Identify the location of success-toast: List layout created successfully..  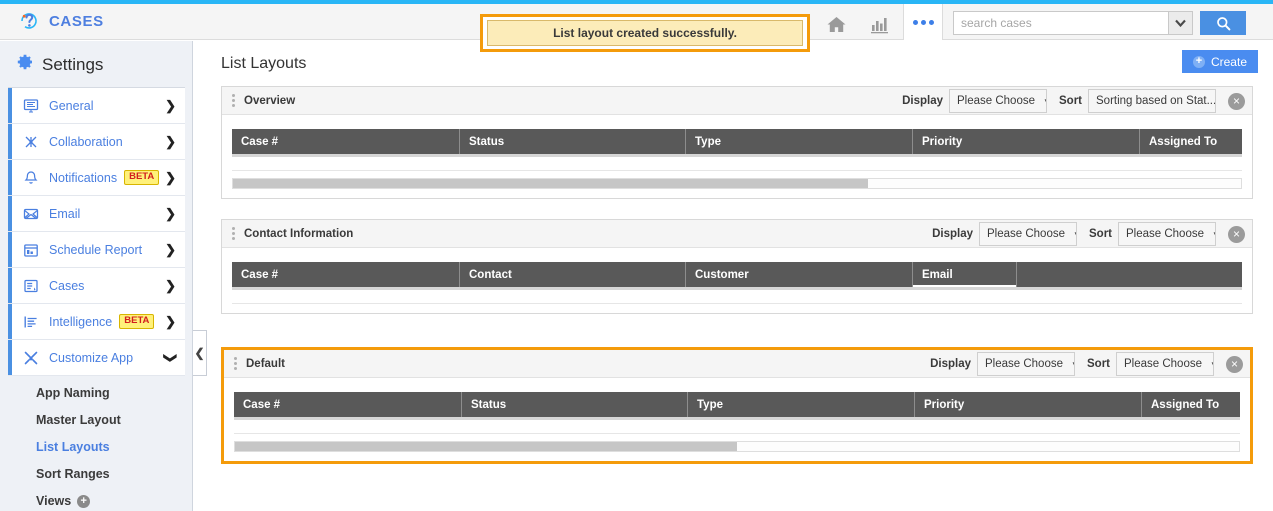
(645, 33).